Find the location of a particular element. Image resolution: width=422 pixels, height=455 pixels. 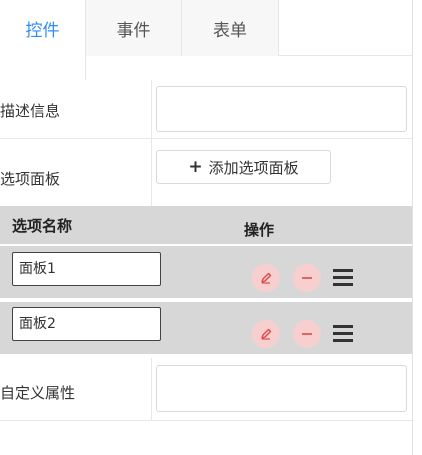

options-panel-label: 选项面板 is located at coordinates (30, 179).